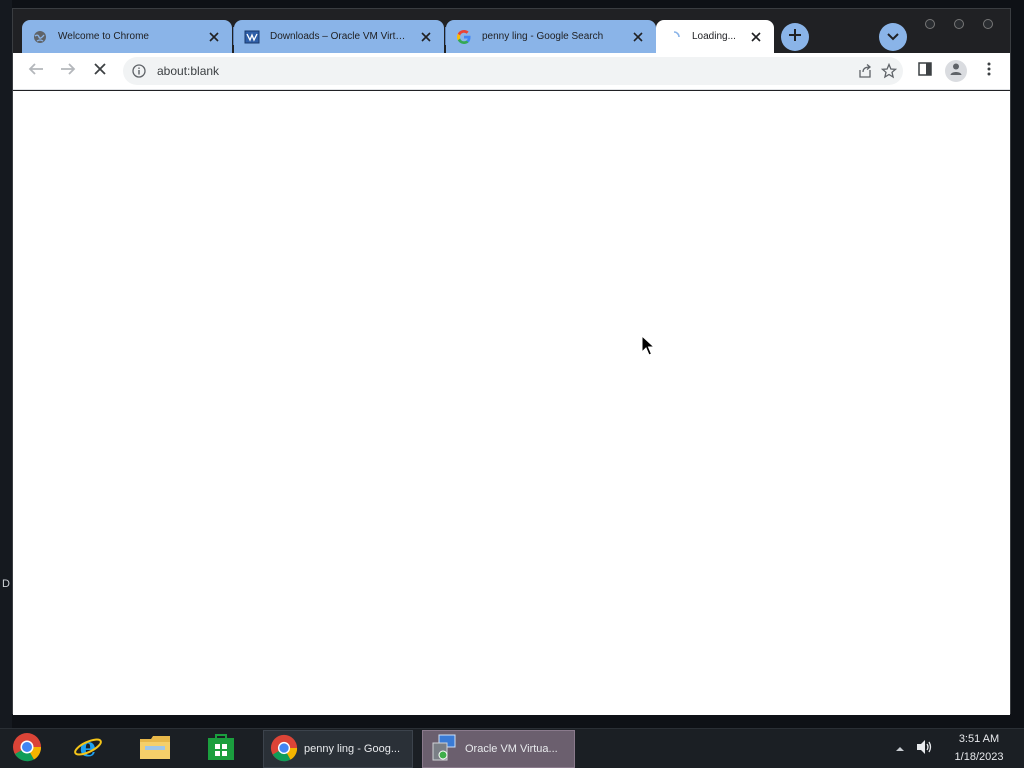  I want to click on tab-google-search: penny ling - Google Search, so click(551, 36).